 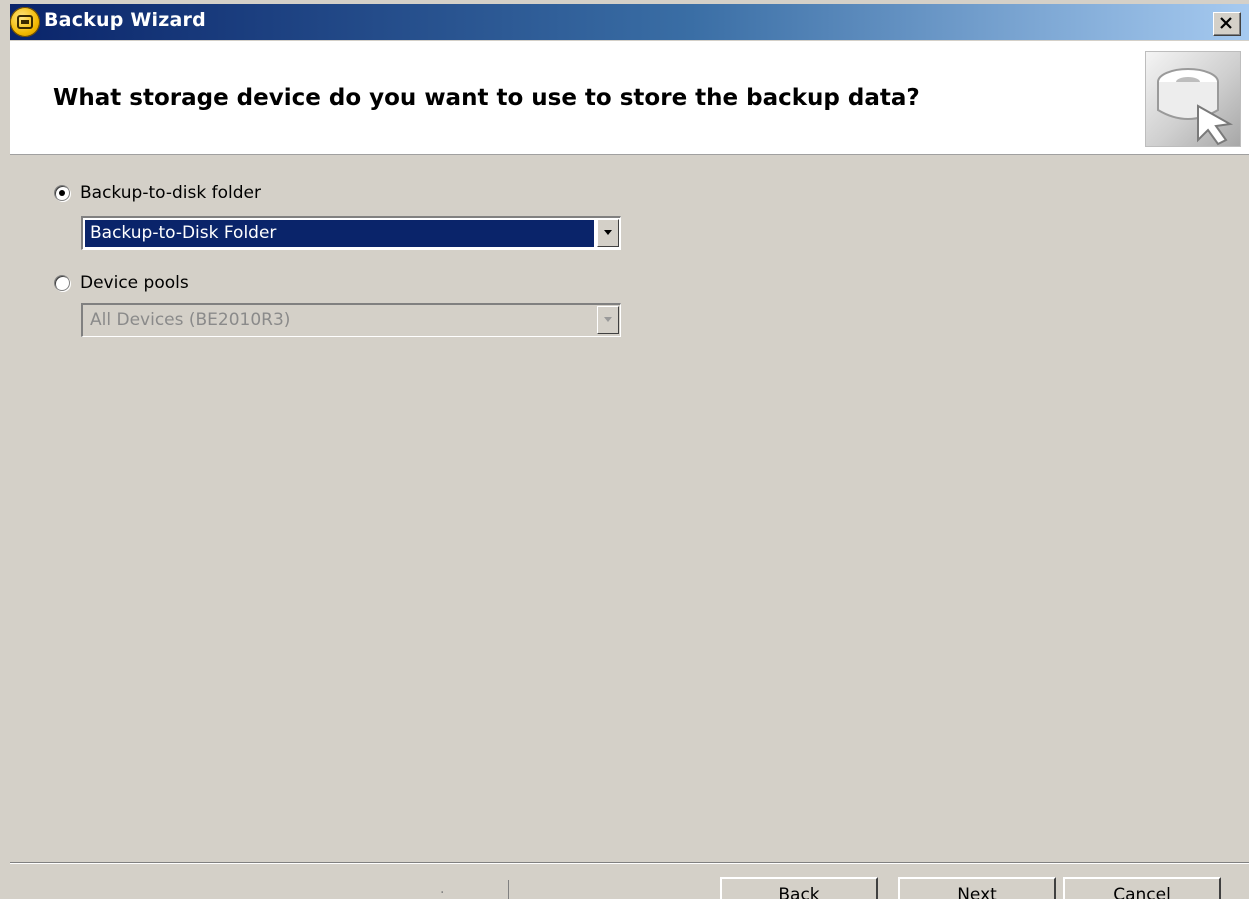 I want to click on radio-device-pools: Device pools, so click(x=121, y=283).